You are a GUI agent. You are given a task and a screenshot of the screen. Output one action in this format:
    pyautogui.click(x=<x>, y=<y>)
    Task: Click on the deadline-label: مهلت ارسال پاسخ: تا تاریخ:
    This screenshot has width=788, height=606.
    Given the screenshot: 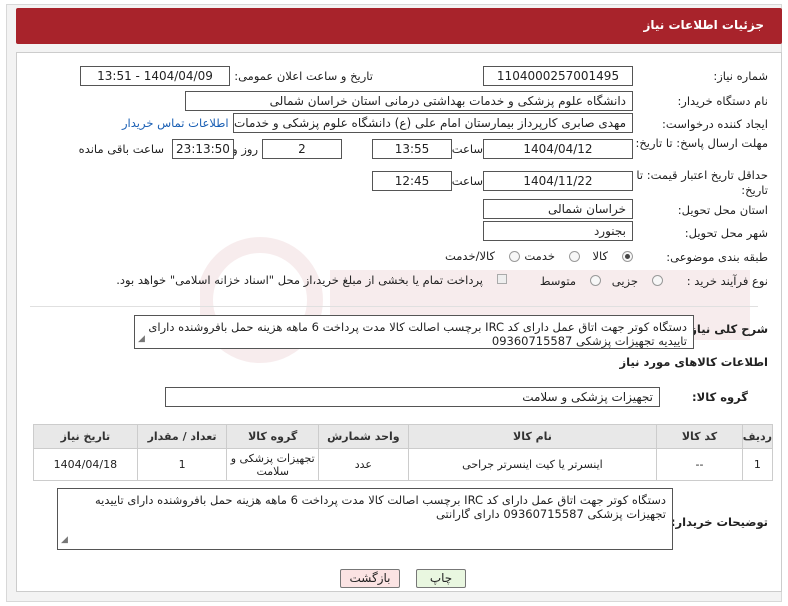 What is the action you would take?
    pyautogui.click(x=701, y=143)
    